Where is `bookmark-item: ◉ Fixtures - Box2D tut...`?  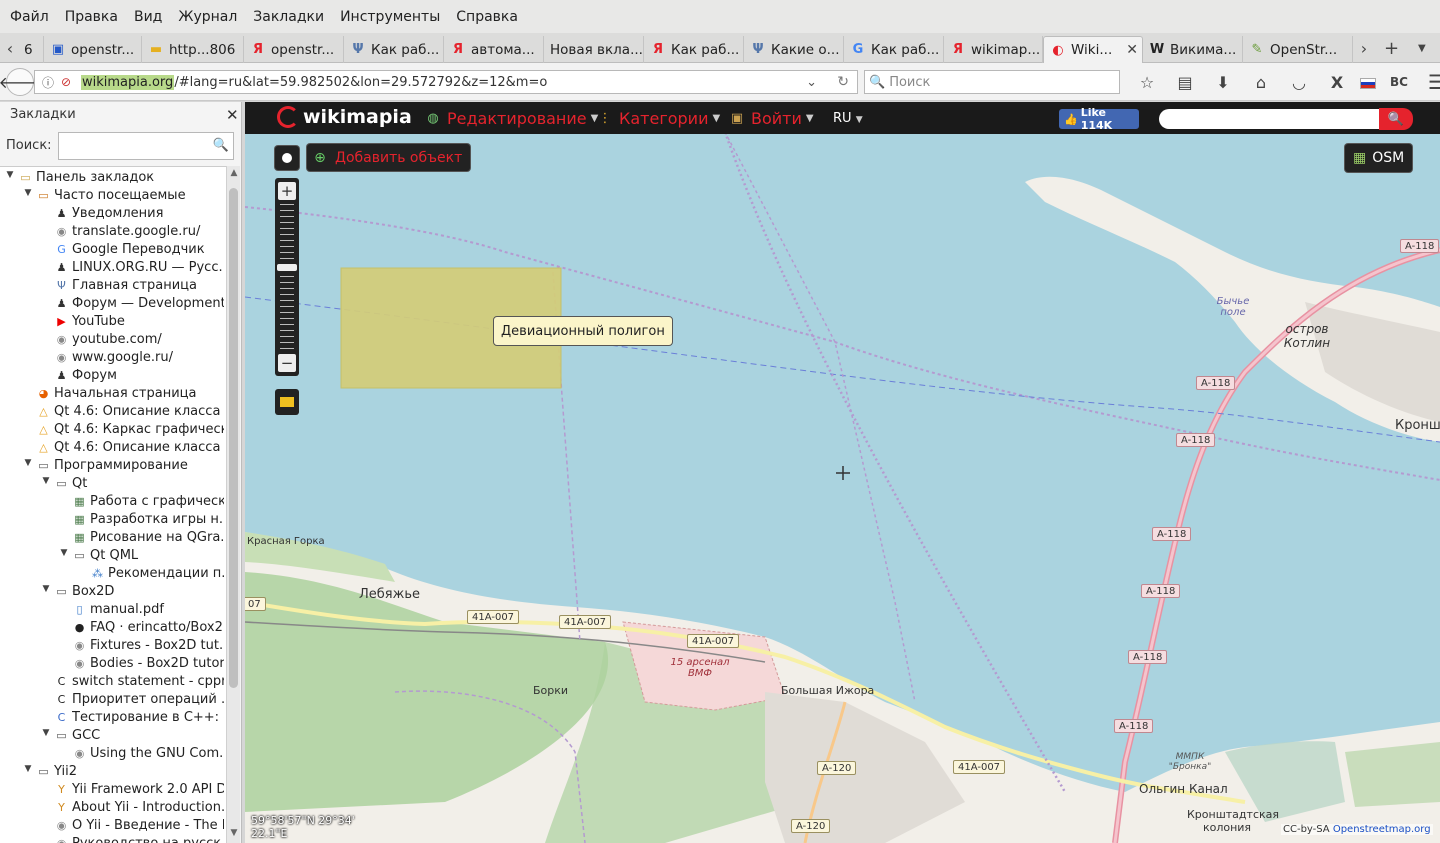 bookmark-item: ◉ Fixtures - Box2D tut... is located at coordinates (113, 646).